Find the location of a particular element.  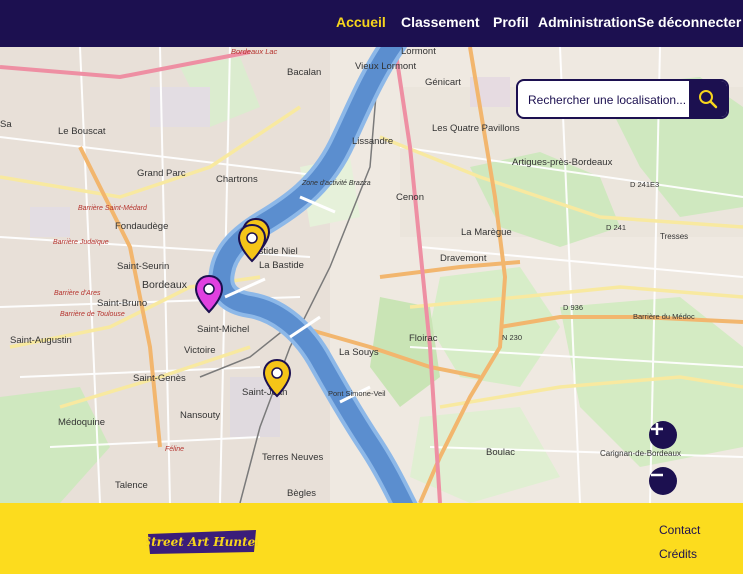

nav-classement: Classement is located at coordinates (440, 22).